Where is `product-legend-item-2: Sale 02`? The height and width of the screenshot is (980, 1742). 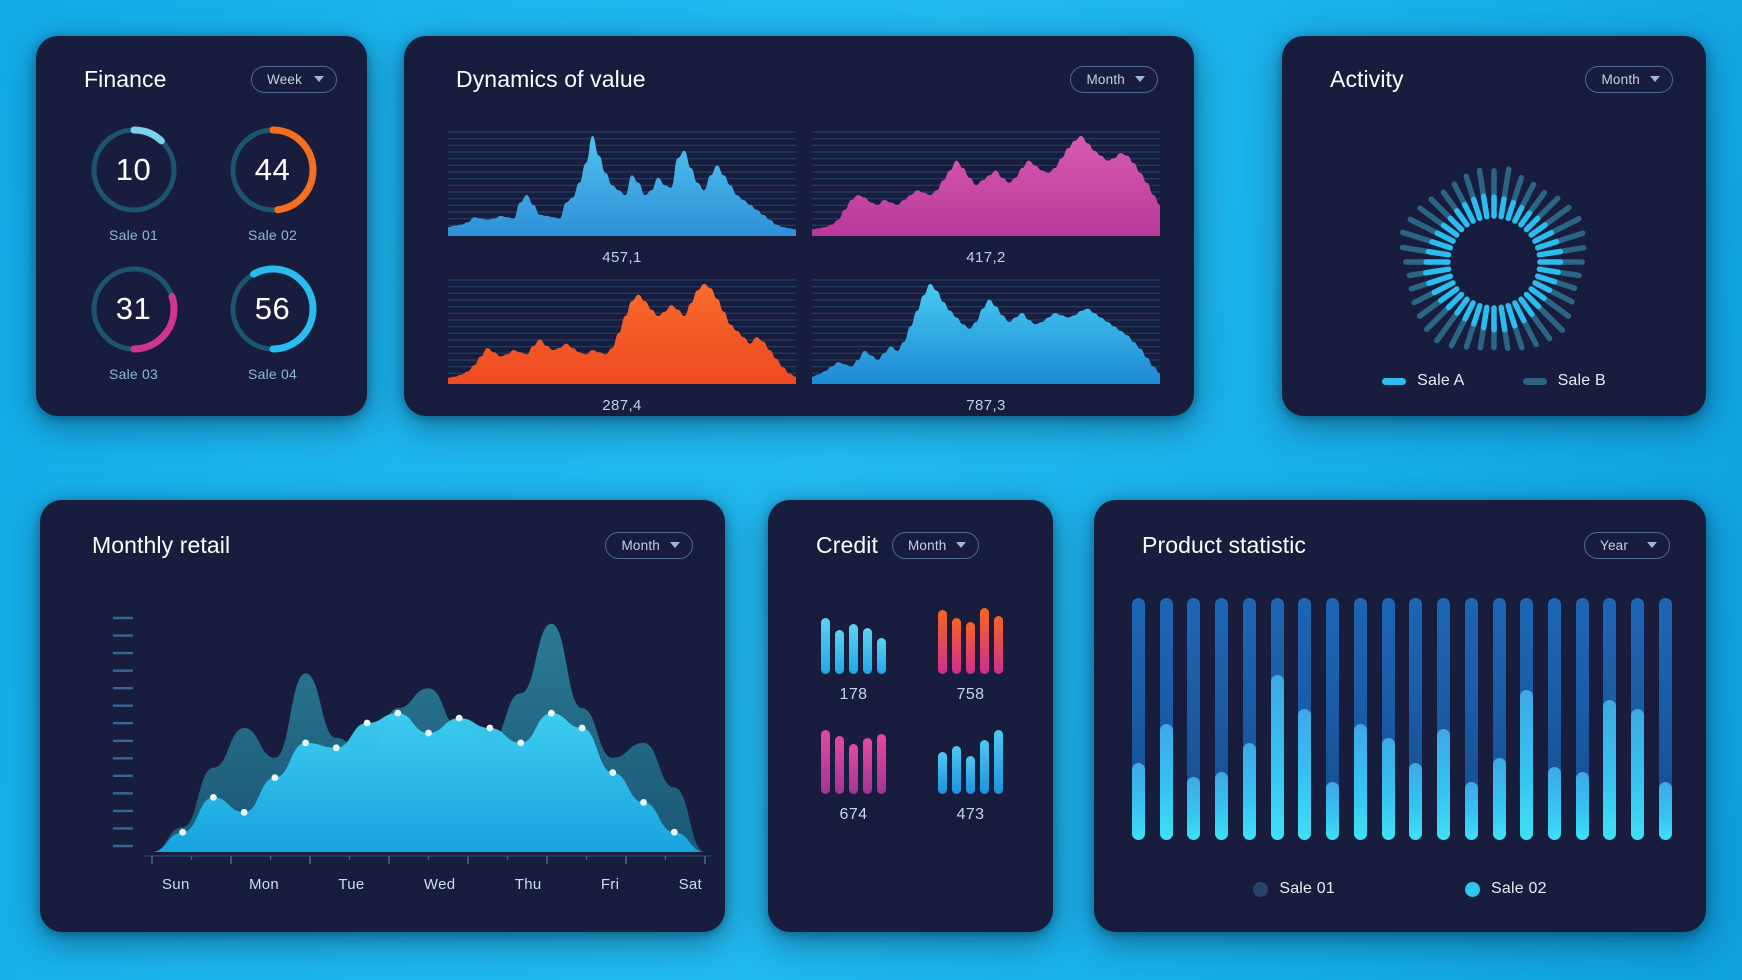
product-legend-item-2: Sale 02 is located at coordinates (1506, 889).